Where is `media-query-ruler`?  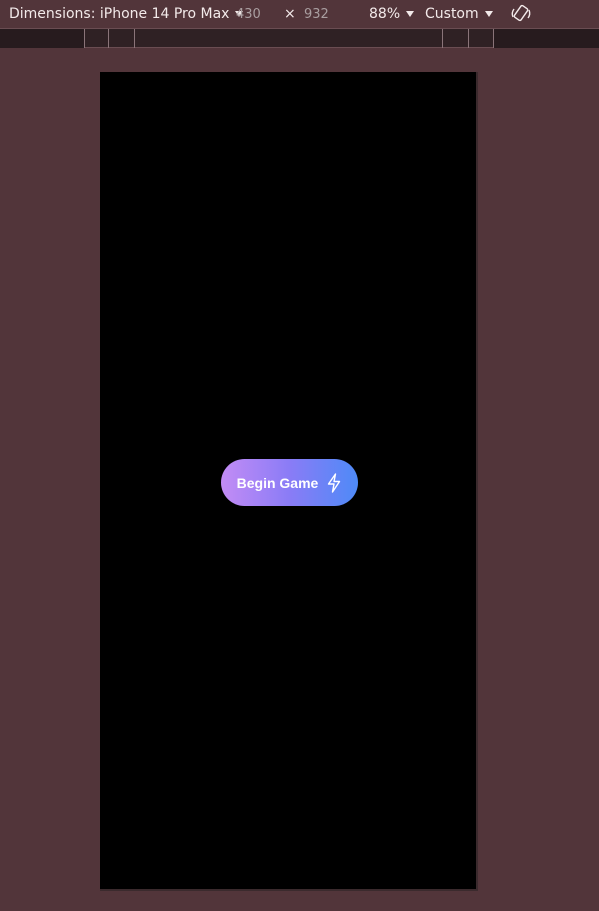
media-query-ruler is located at coordinates (299, 38).